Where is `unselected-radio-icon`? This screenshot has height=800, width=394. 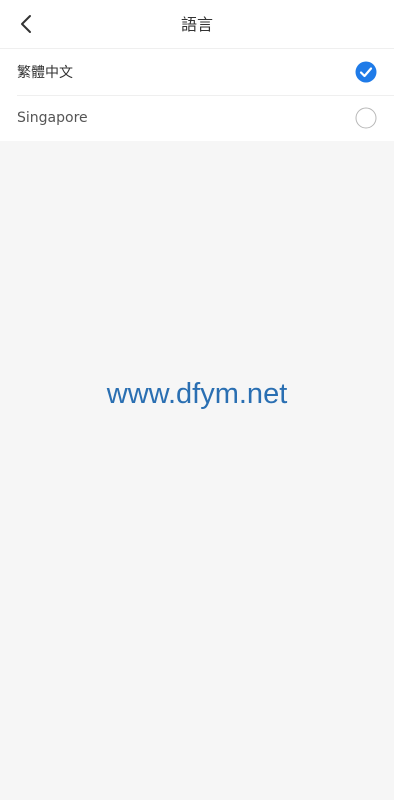 unselected-radio-icon is located at coordinates (366, 118).